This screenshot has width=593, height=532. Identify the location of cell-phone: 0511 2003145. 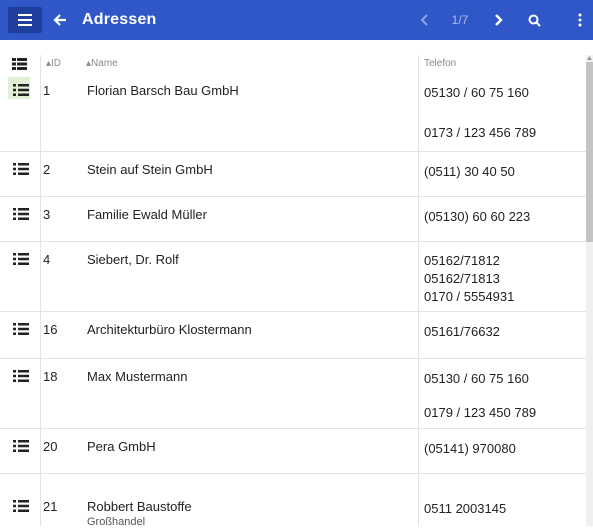
(465, 509).